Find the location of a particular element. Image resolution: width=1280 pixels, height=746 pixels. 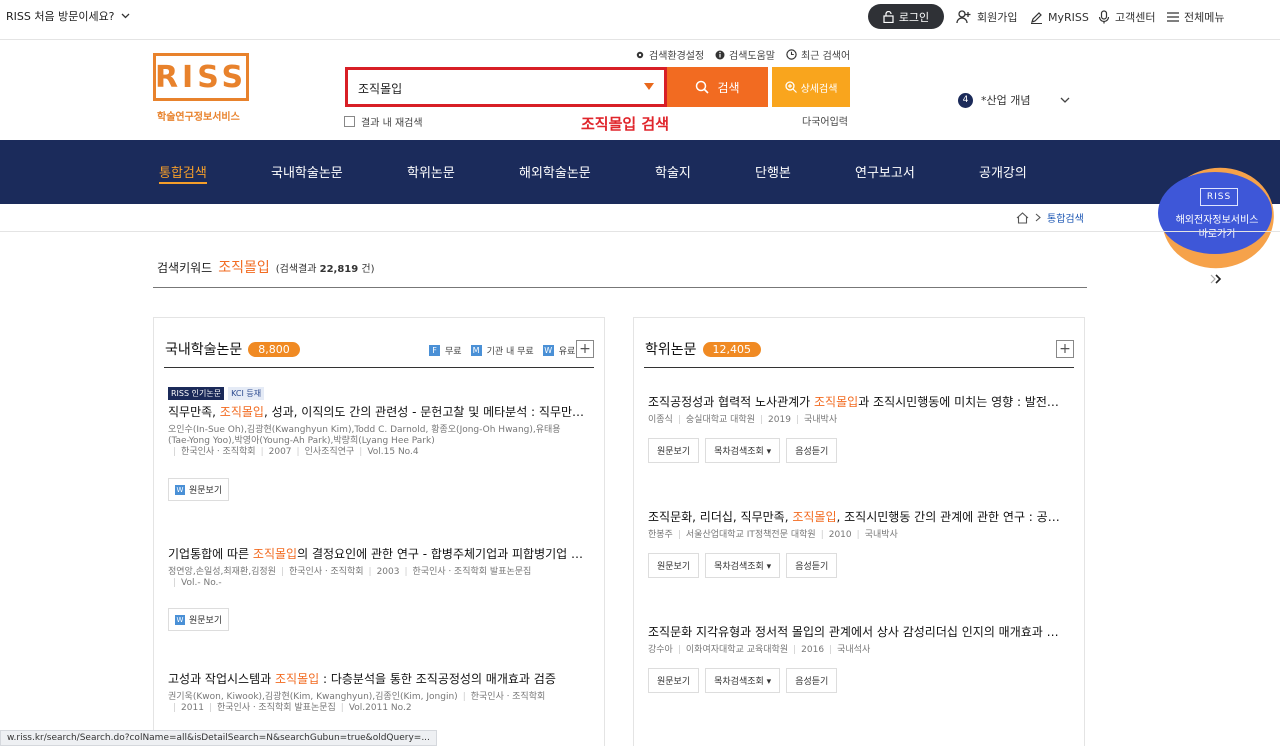

trending-keyword: 4 *산업 개념 is located at coordinates (1018, 100).